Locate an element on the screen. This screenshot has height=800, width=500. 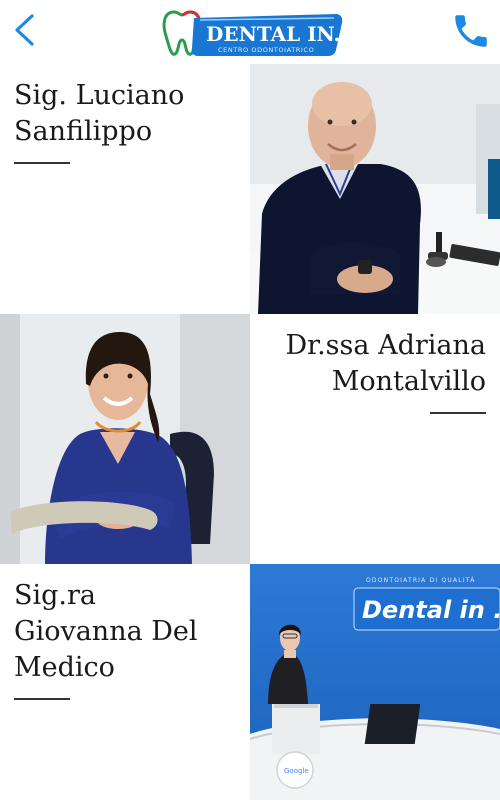
dental-in-logo: DENTAL IN... CENTRO ODONTOIATRICO is located at coordinates (257, 32).